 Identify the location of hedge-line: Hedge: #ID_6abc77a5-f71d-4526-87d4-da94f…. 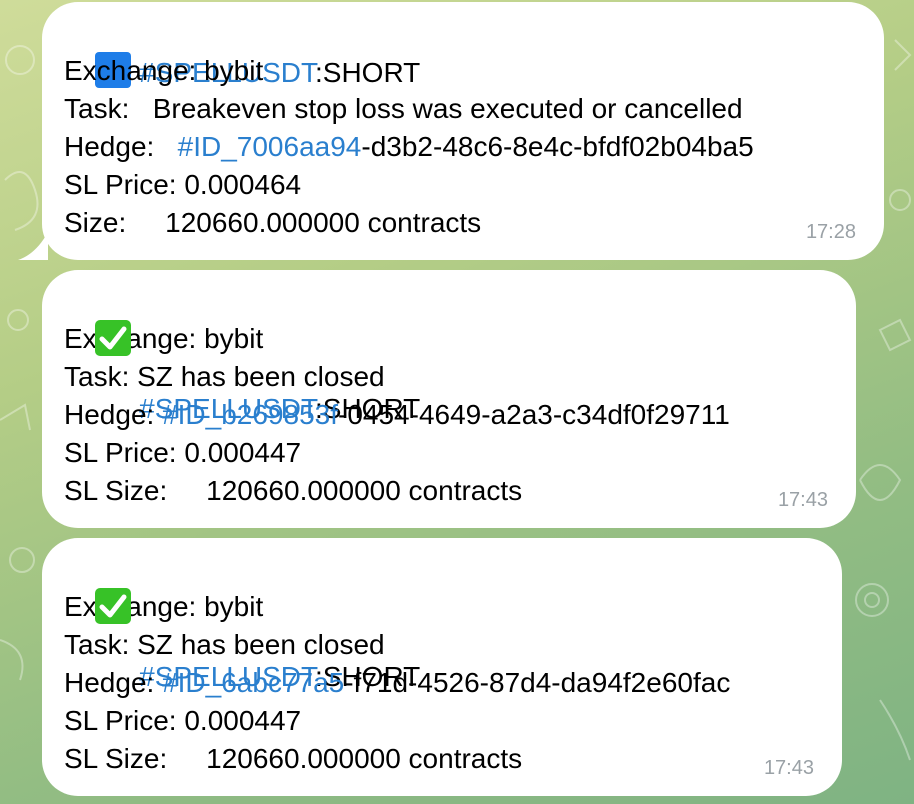
(442, 683).